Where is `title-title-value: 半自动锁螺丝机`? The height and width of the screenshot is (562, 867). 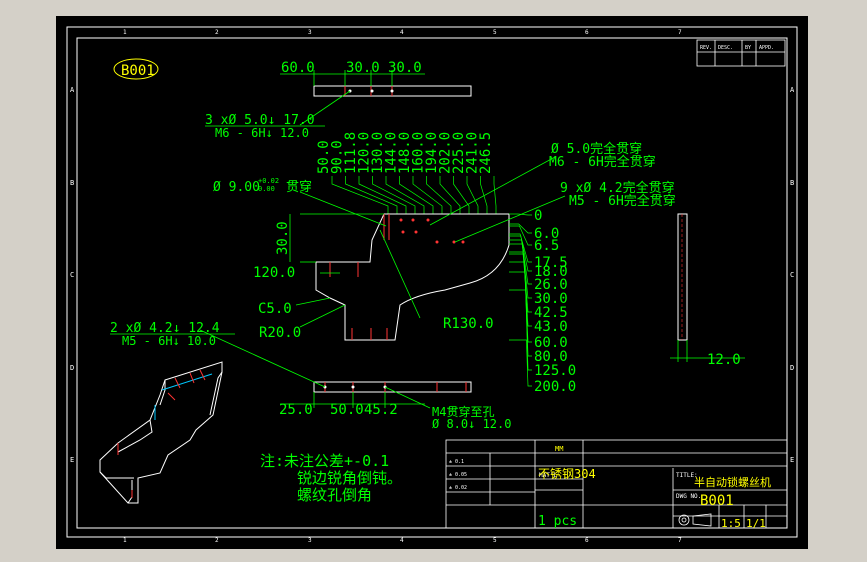
title-title-value: 半自动锁螺丝机 is located at coordinates (732, 482).